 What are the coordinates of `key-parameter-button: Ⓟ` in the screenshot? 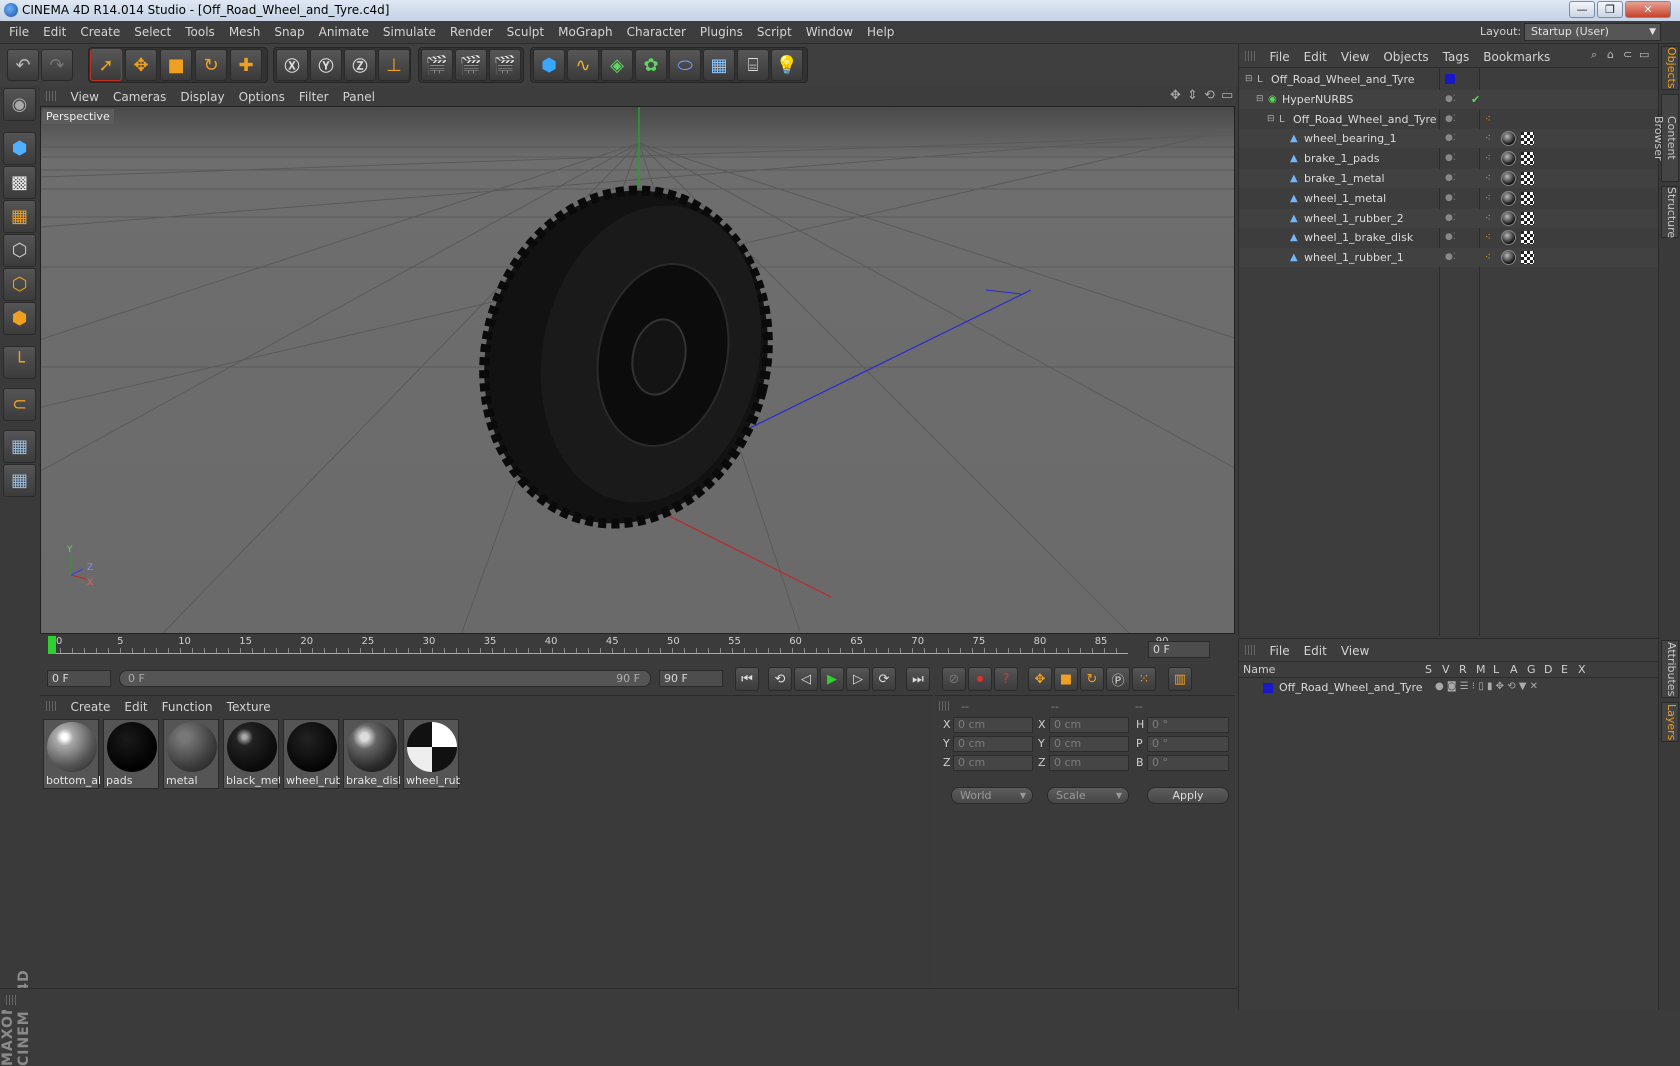 It's located at (1118, 679).